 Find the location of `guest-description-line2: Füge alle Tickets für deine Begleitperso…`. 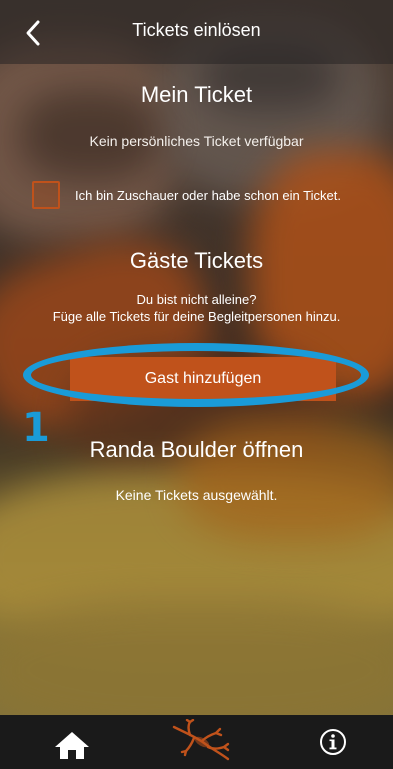

guest-description-line2: Füge alle Tickets für deine Begleitperso… is located at coordinates (196, 316).